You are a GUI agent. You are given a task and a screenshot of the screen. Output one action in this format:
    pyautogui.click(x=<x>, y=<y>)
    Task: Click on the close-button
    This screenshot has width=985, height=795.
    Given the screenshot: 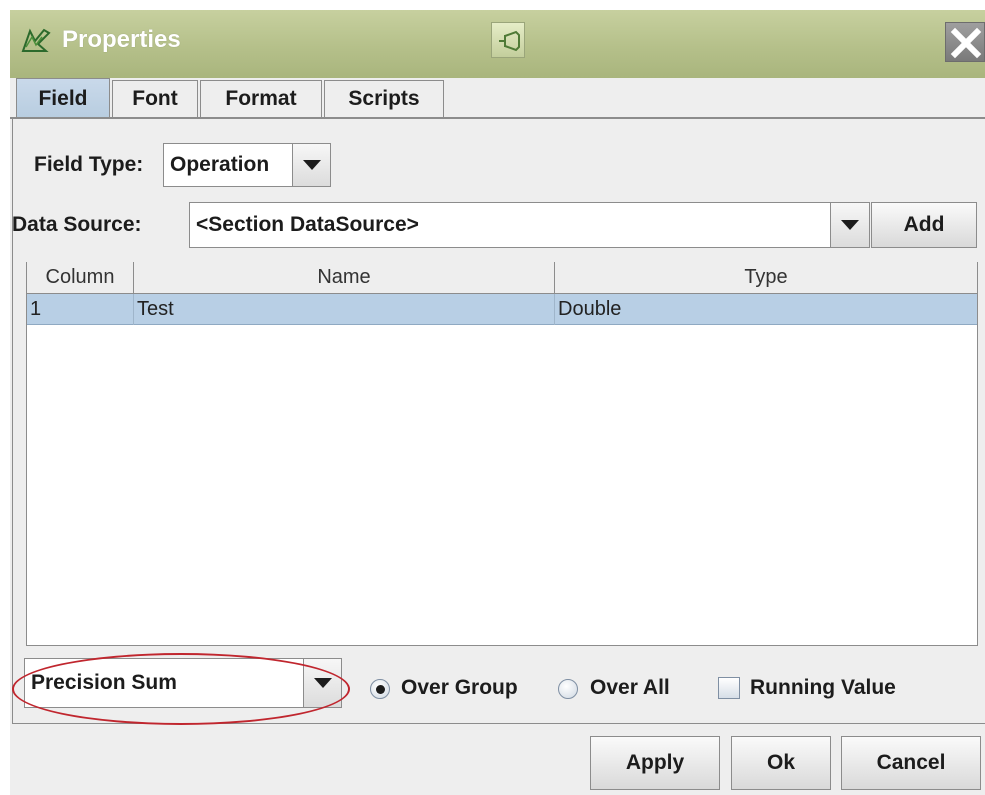 What is the action you would take?
    pyautogui.click(x=965, y=42)
    